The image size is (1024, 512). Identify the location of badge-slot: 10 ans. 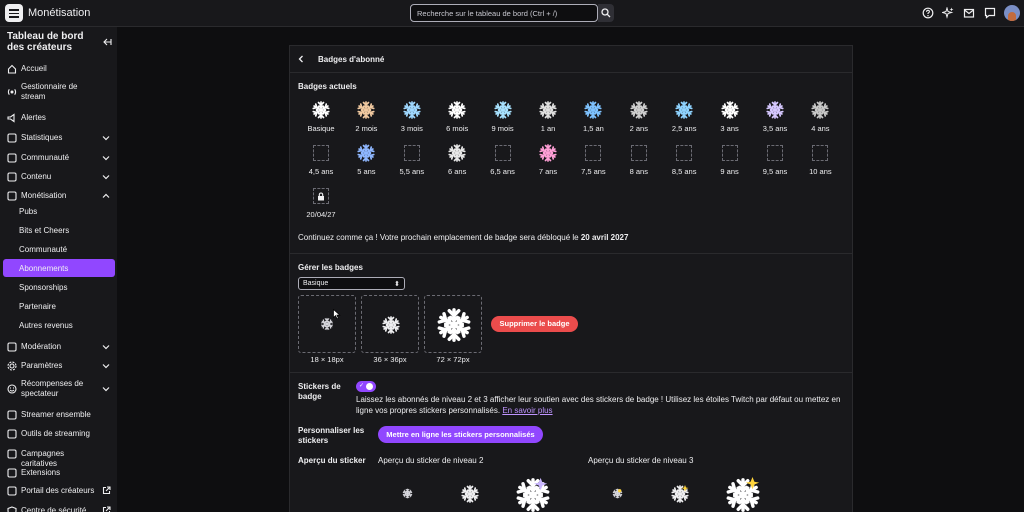
(820, 159).